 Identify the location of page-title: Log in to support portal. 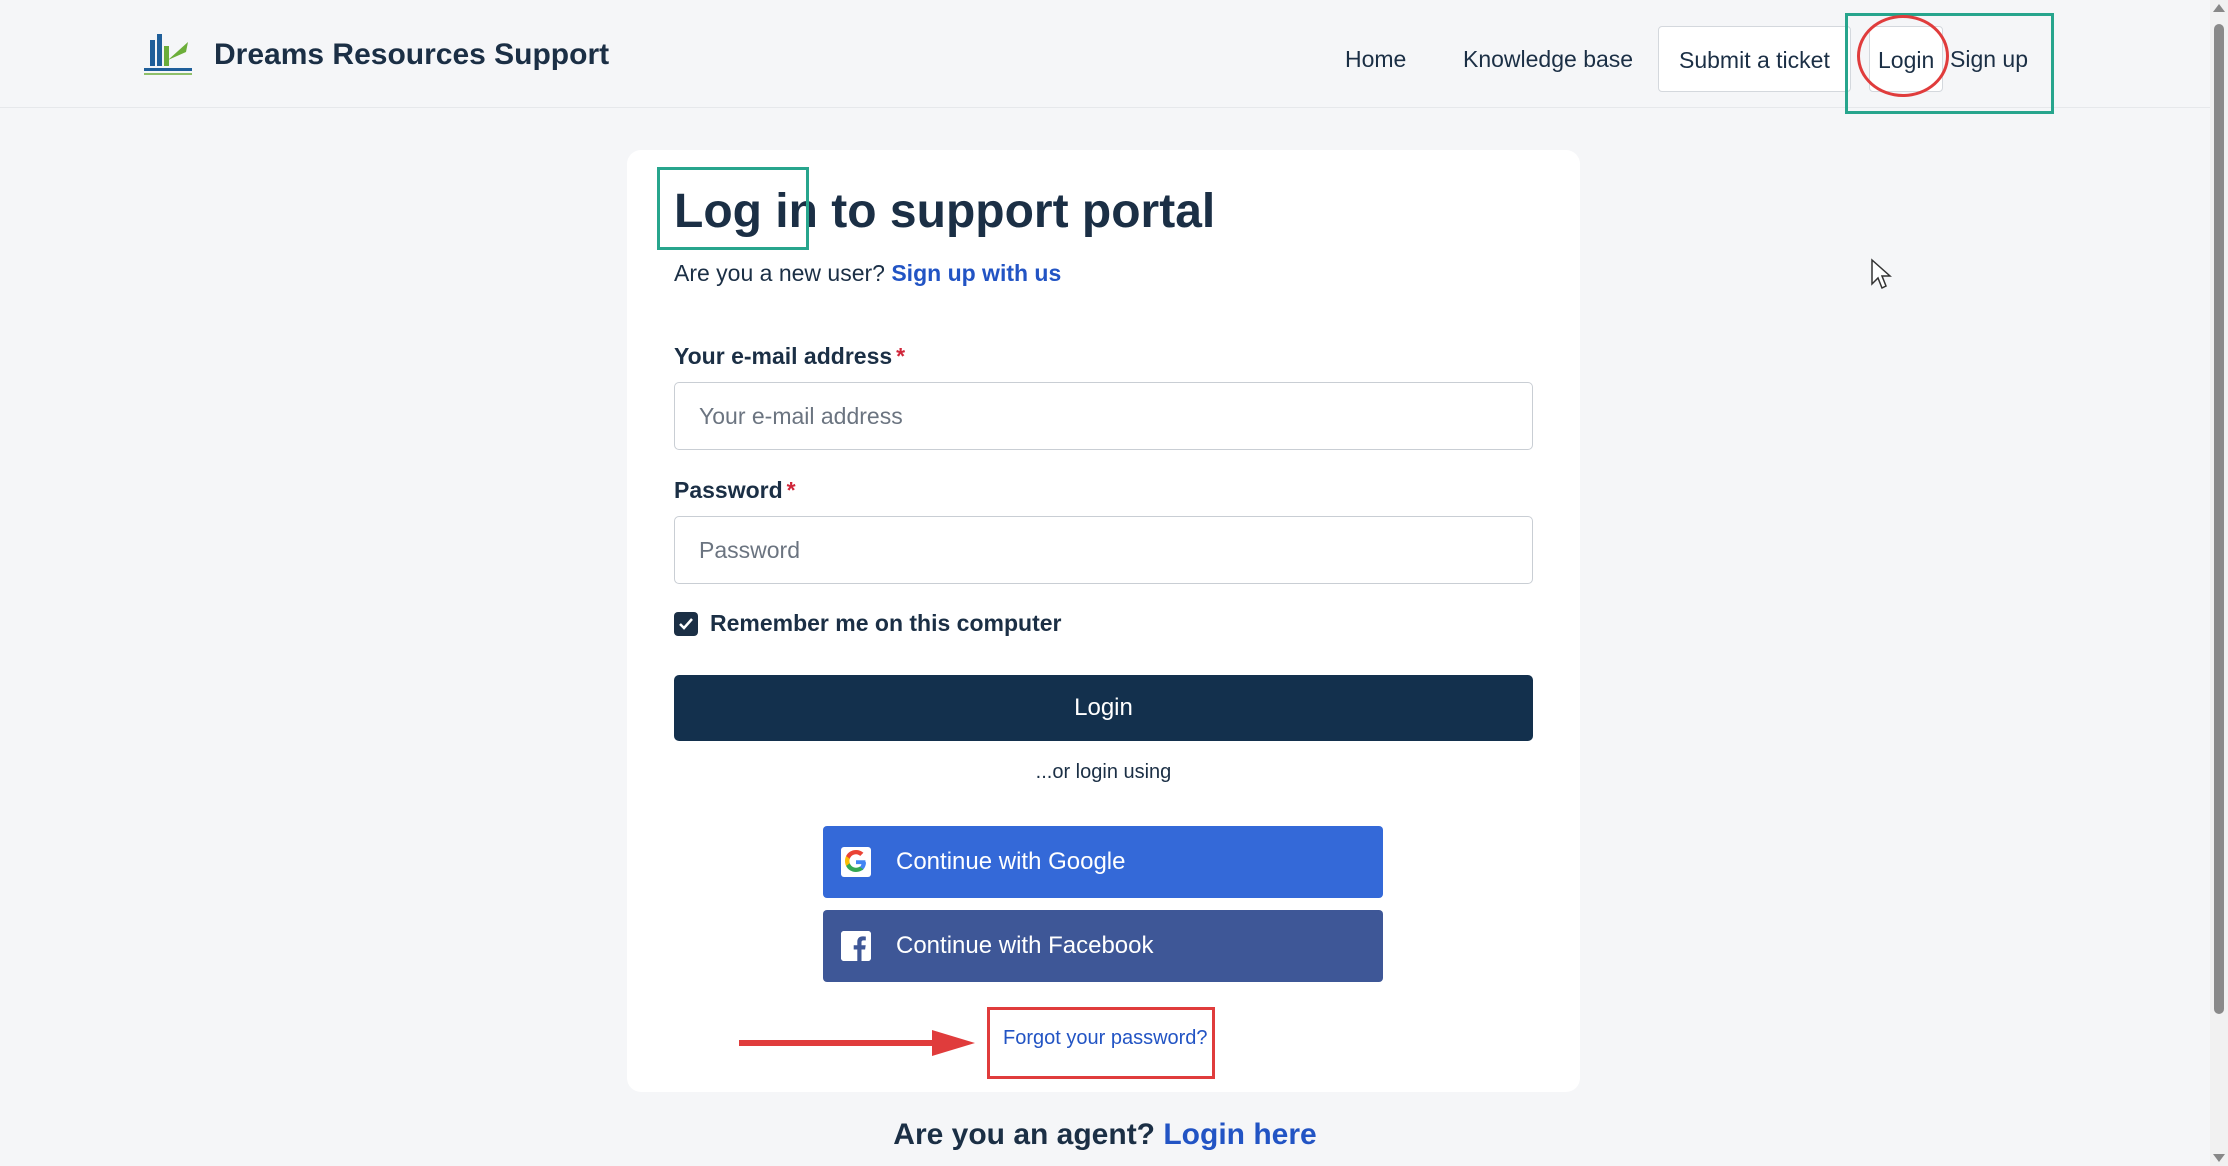
(945, 211).